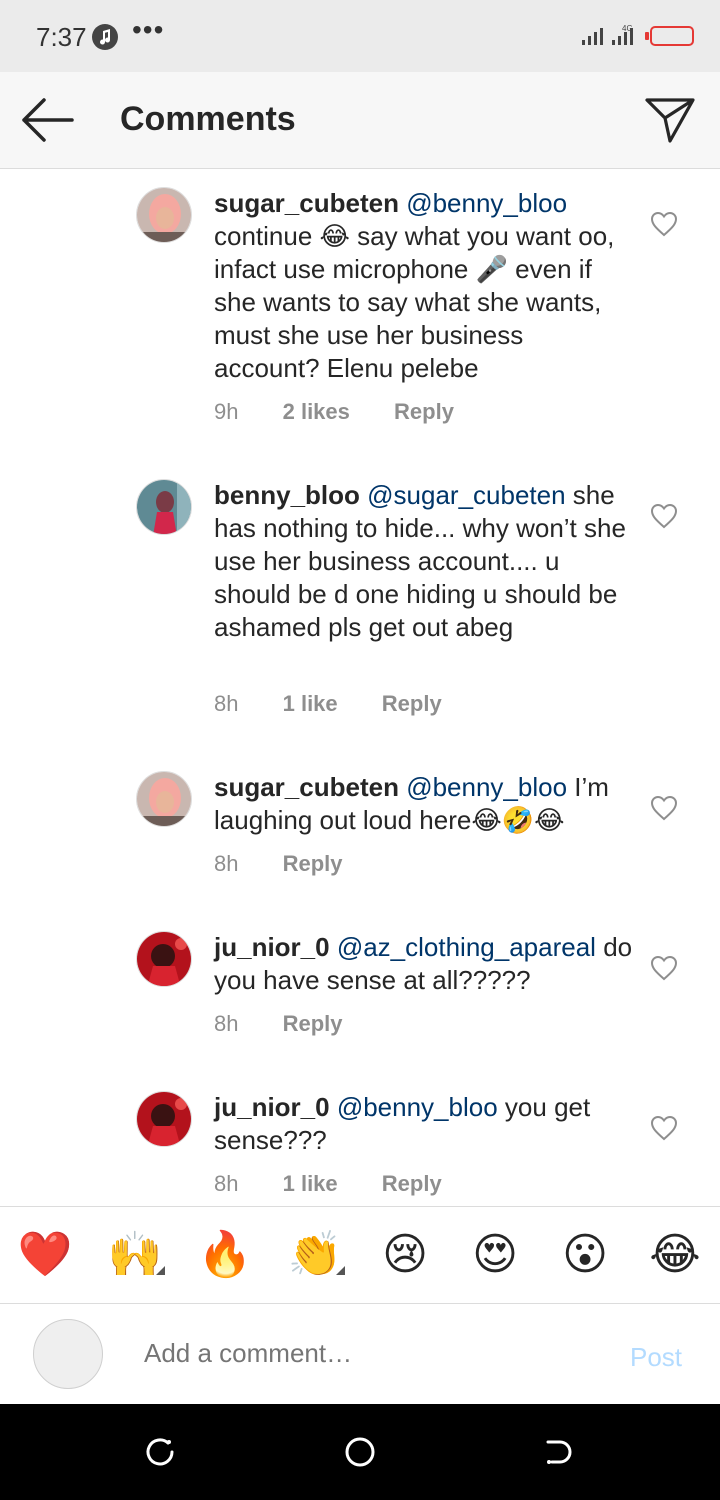 The height and width of the screenshot is (1500, 720). What do you see at coordinates (364, 1353) in the screenshot?
I see `comment-input` at bounding box center [364, 1353].